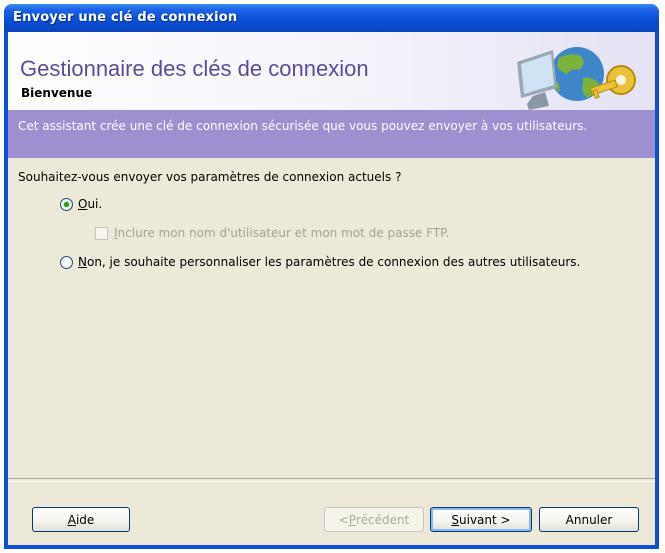 The height and width of the screenshot is (553, 665). What do you see at coordinates (81, 519) in the screenshot?
I see `help-button: Aide` at bounding box center [81, 519].